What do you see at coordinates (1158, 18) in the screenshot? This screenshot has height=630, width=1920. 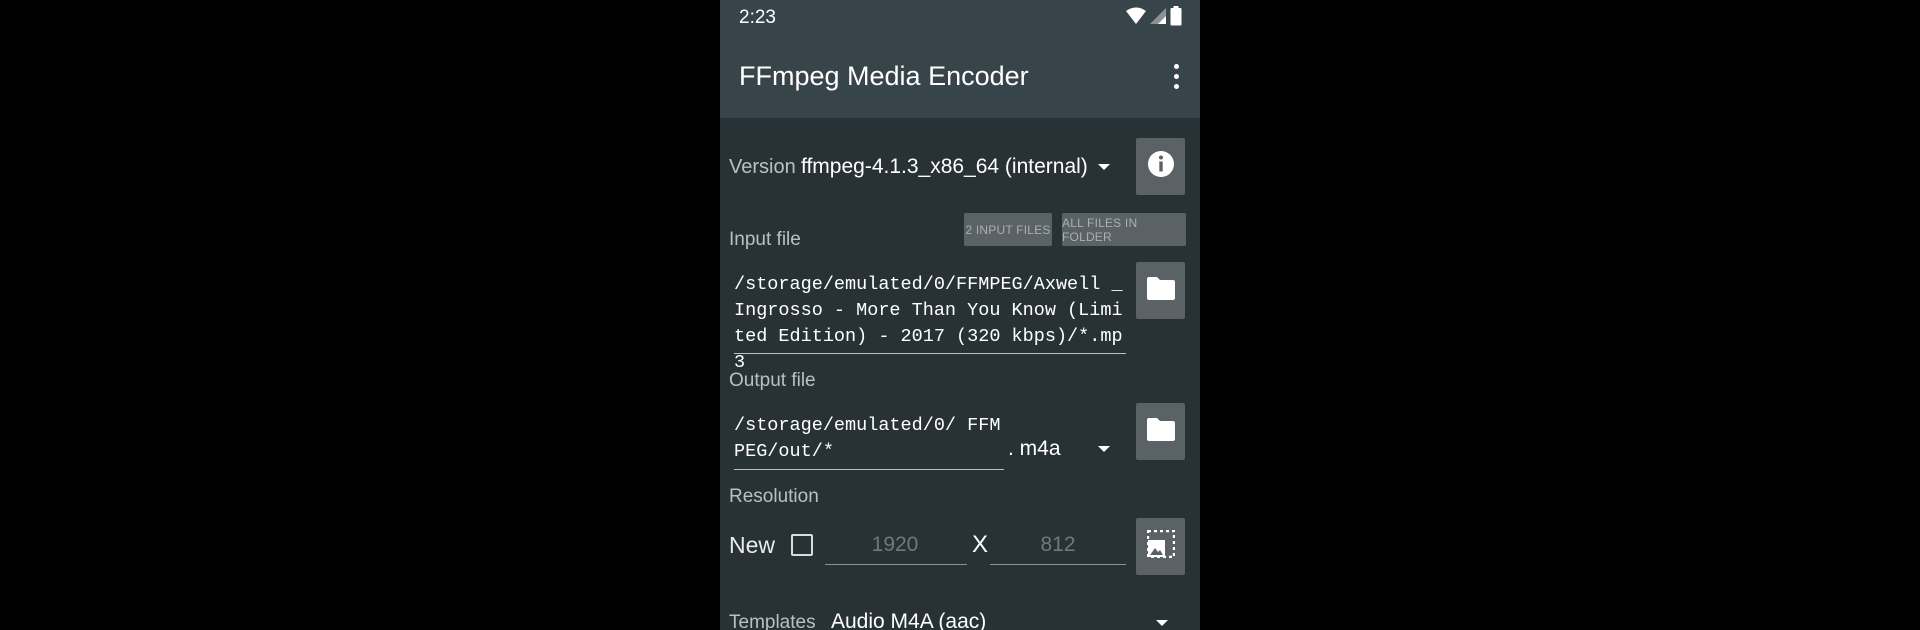 I see `cell-signal-icon` at bounding box center [1158, 18].